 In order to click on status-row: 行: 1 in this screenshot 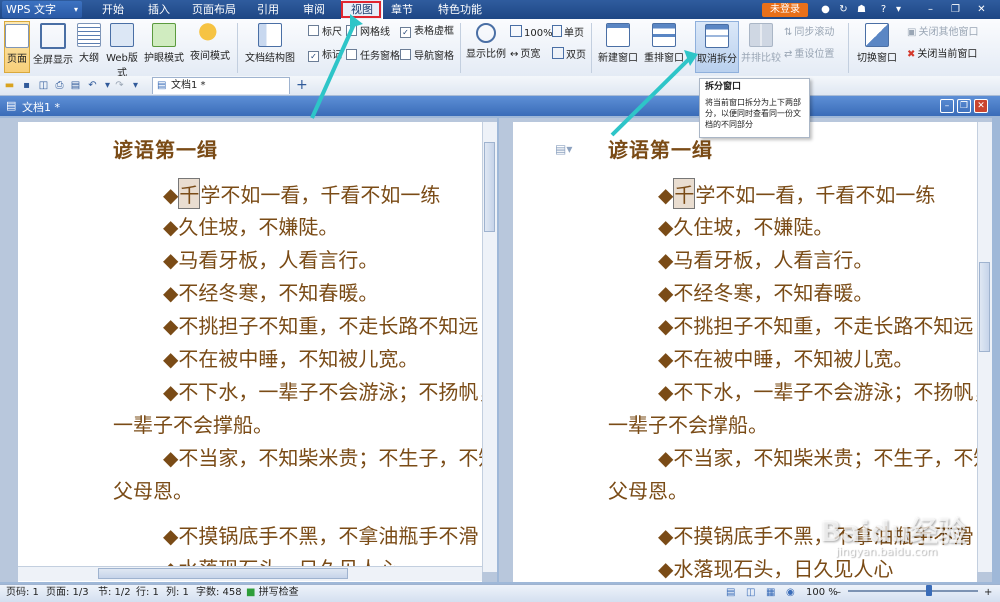, I will do `click(147, 593)`.